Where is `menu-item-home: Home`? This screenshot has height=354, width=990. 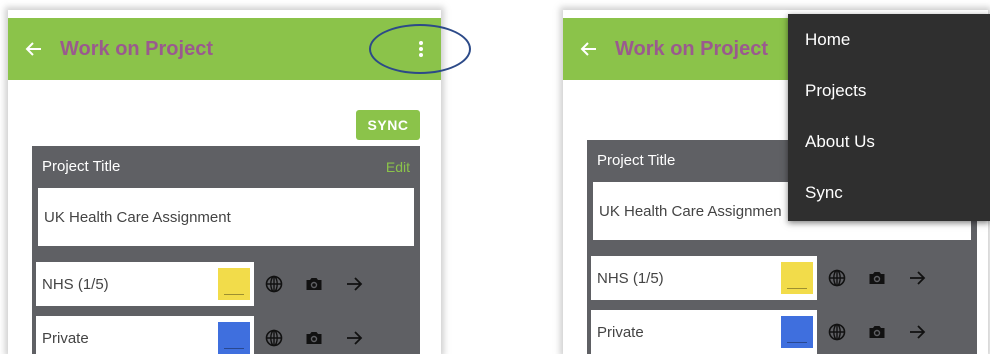 menu-item-home: Home is located at coordinates (889, 39).